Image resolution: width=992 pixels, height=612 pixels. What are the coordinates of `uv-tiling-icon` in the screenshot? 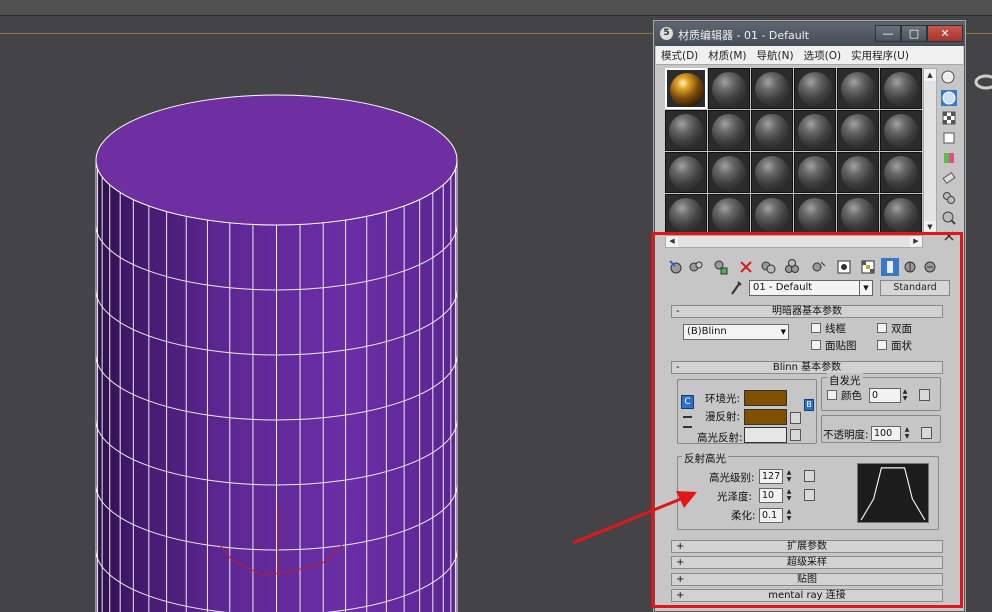 It's located at (949, 138).